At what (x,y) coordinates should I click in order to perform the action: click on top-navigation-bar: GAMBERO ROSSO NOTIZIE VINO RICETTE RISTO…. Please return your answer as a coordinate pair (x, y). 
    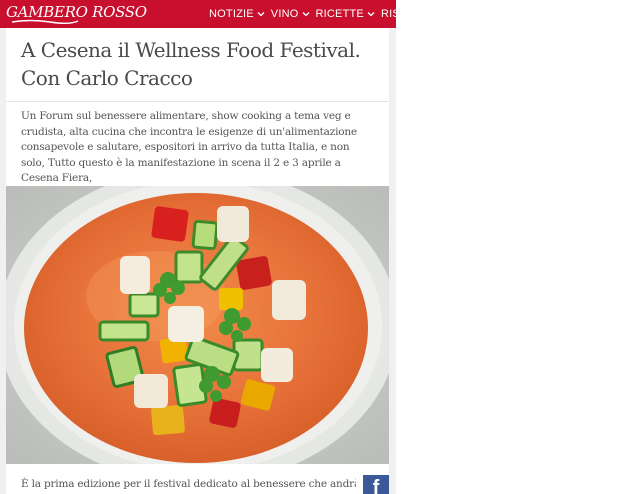
    Looking at the image, I should click on (198, 14).